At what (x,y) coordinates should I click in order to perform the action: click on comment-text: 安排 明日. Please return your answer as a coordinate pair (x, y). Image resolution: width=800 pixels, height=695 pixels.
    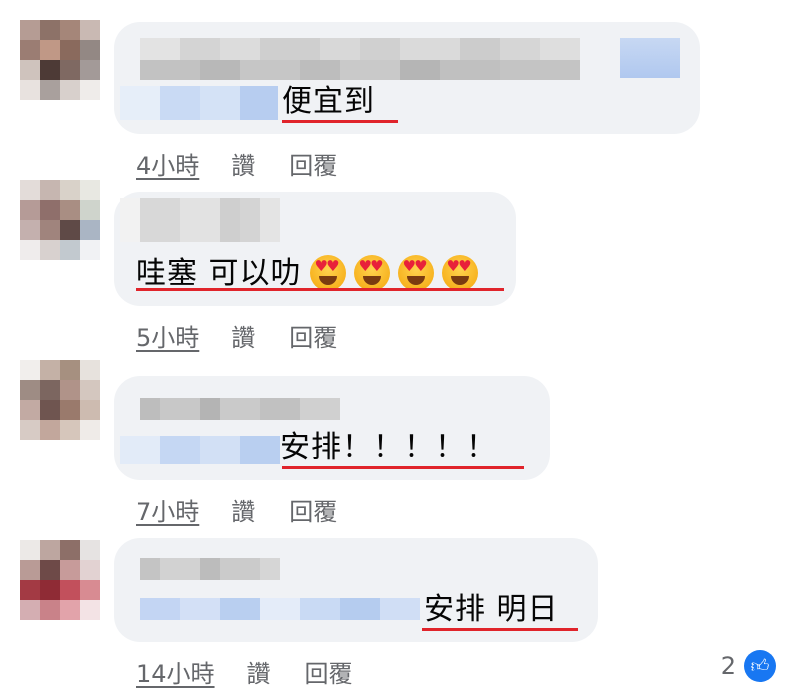
    Looking at the image, I should click on (491, 609).